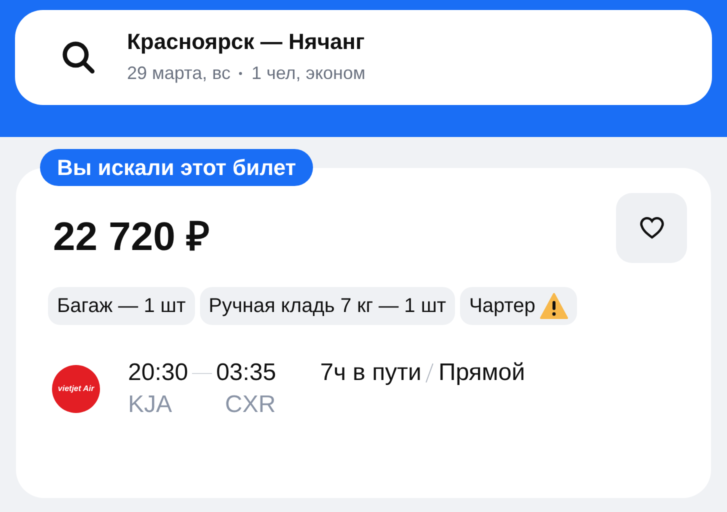 The width and height of the screenshot is (727, 512). Describe the element at coordinates (246, 373) in the screenshot. I see `arrival-time: 03:35` at that location.